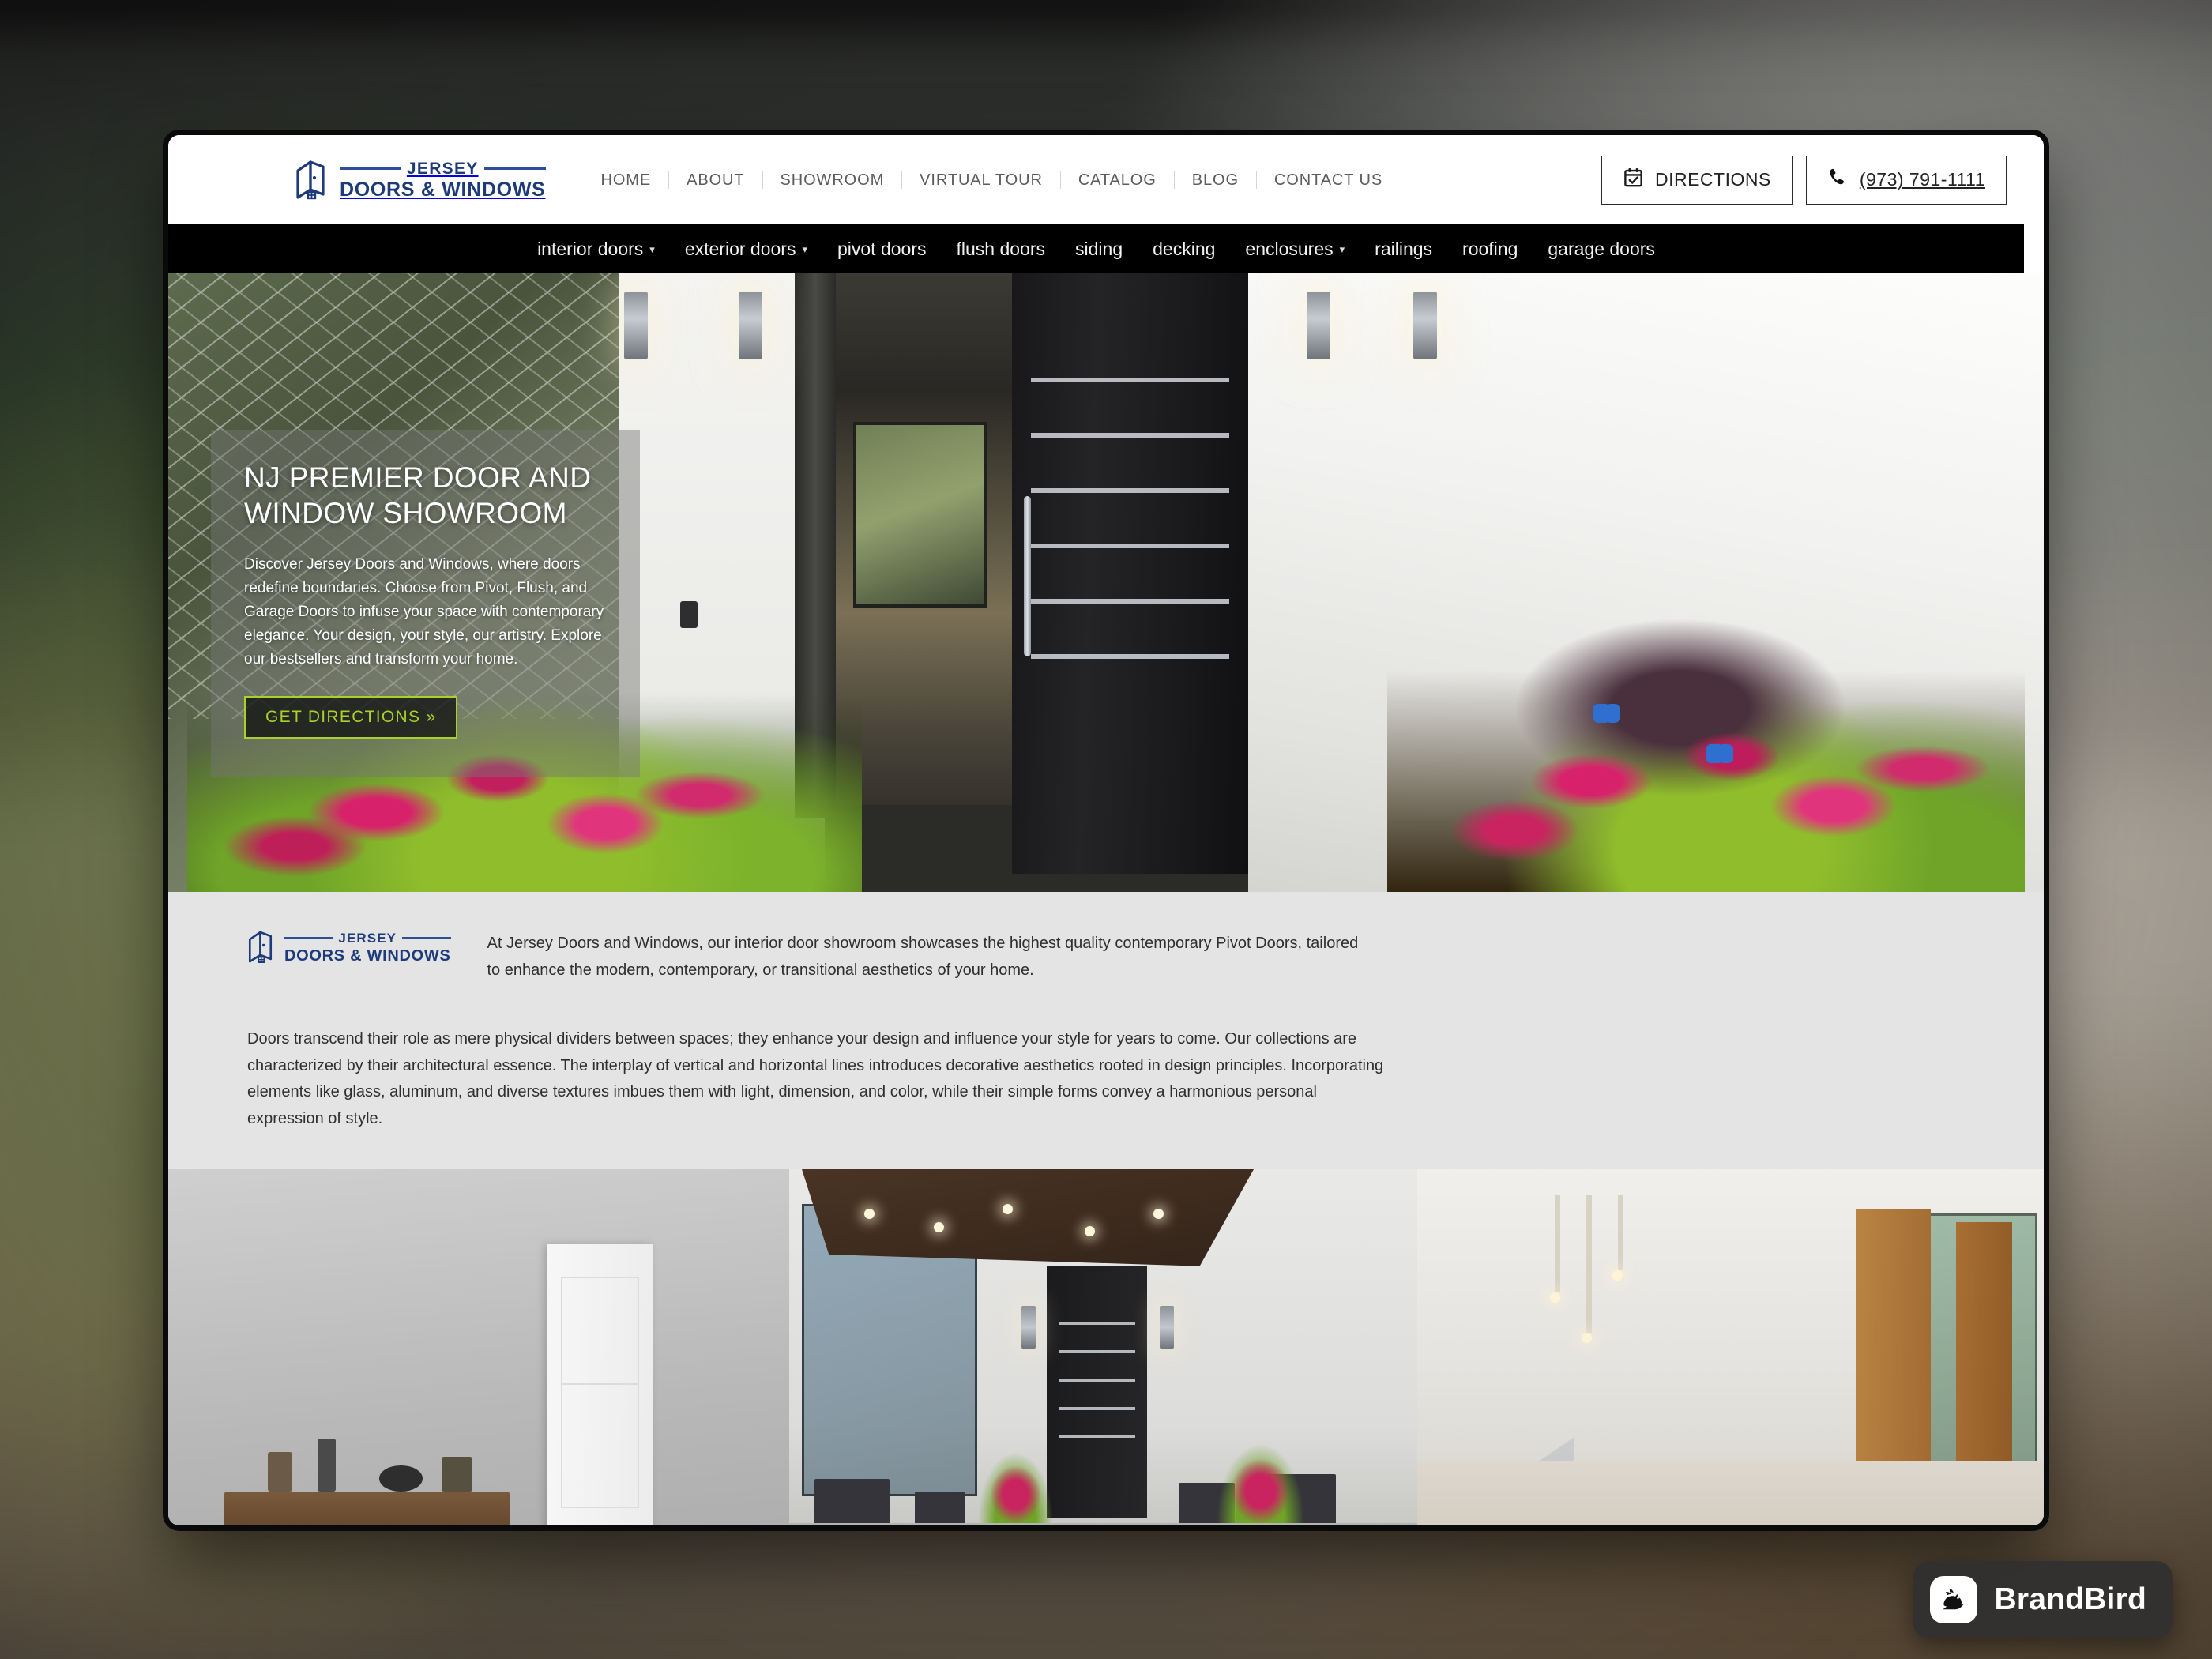 This screenshot has width=2212, height=1659. I want to click on subnav-item-pivot-doors: pivot doors, so click(882, 250).